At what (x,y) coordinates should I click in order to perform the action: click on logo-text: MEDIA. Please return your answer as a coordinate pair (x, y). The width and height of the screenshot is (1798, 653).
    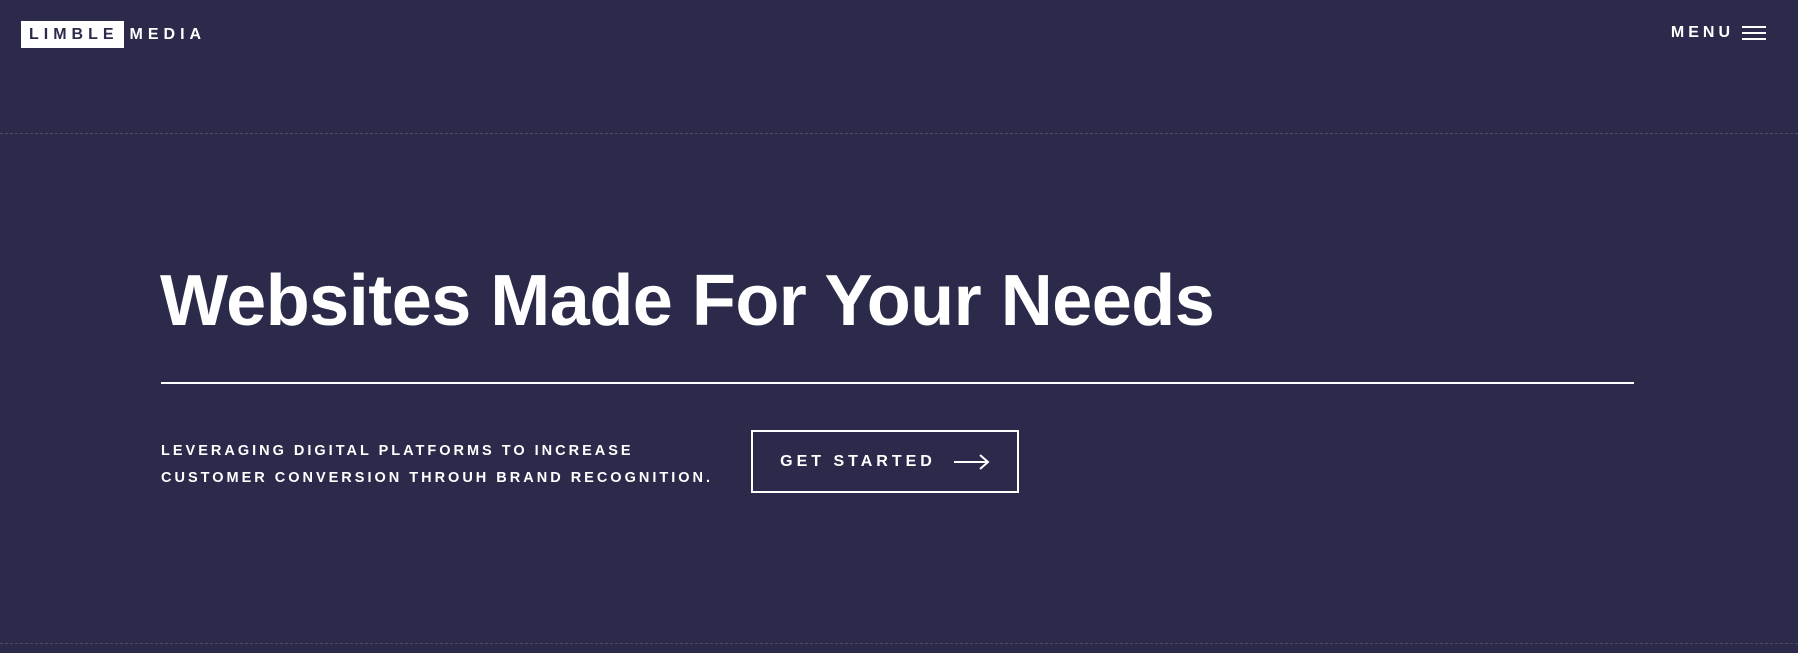
    Looking at the image, I should click on (168, 34).